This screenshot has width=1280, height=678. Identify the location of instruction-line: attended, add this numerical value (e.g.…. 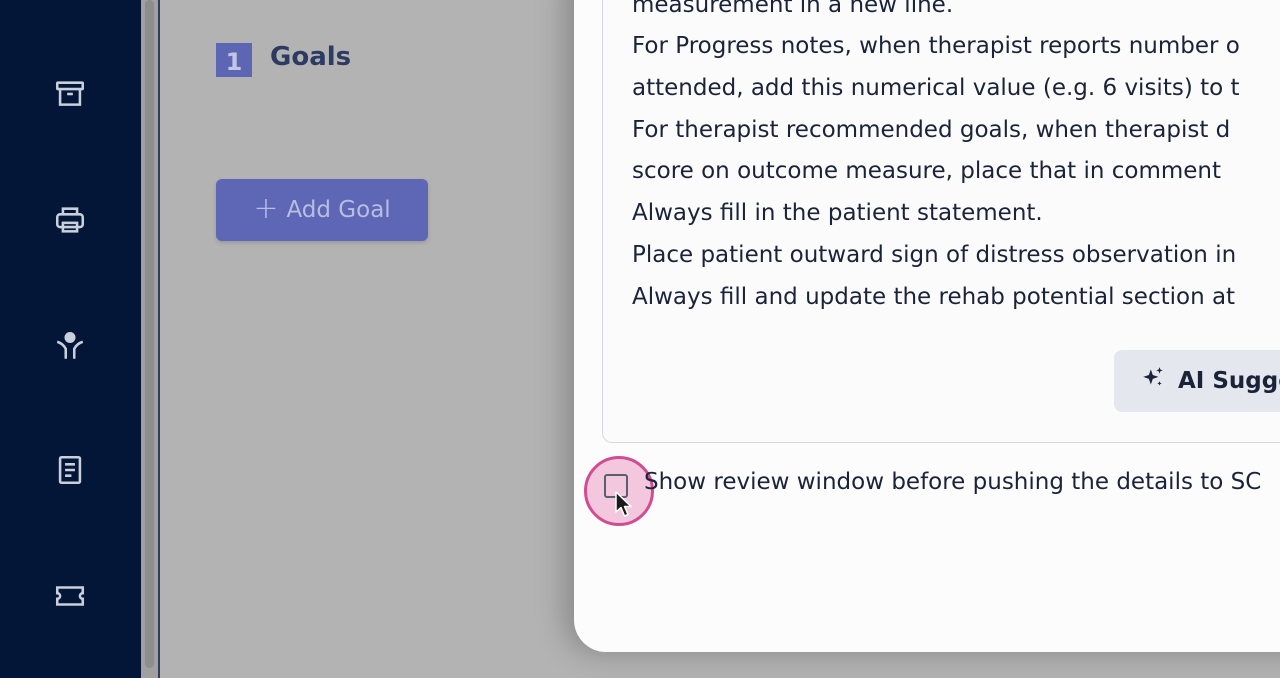
(936, 88).